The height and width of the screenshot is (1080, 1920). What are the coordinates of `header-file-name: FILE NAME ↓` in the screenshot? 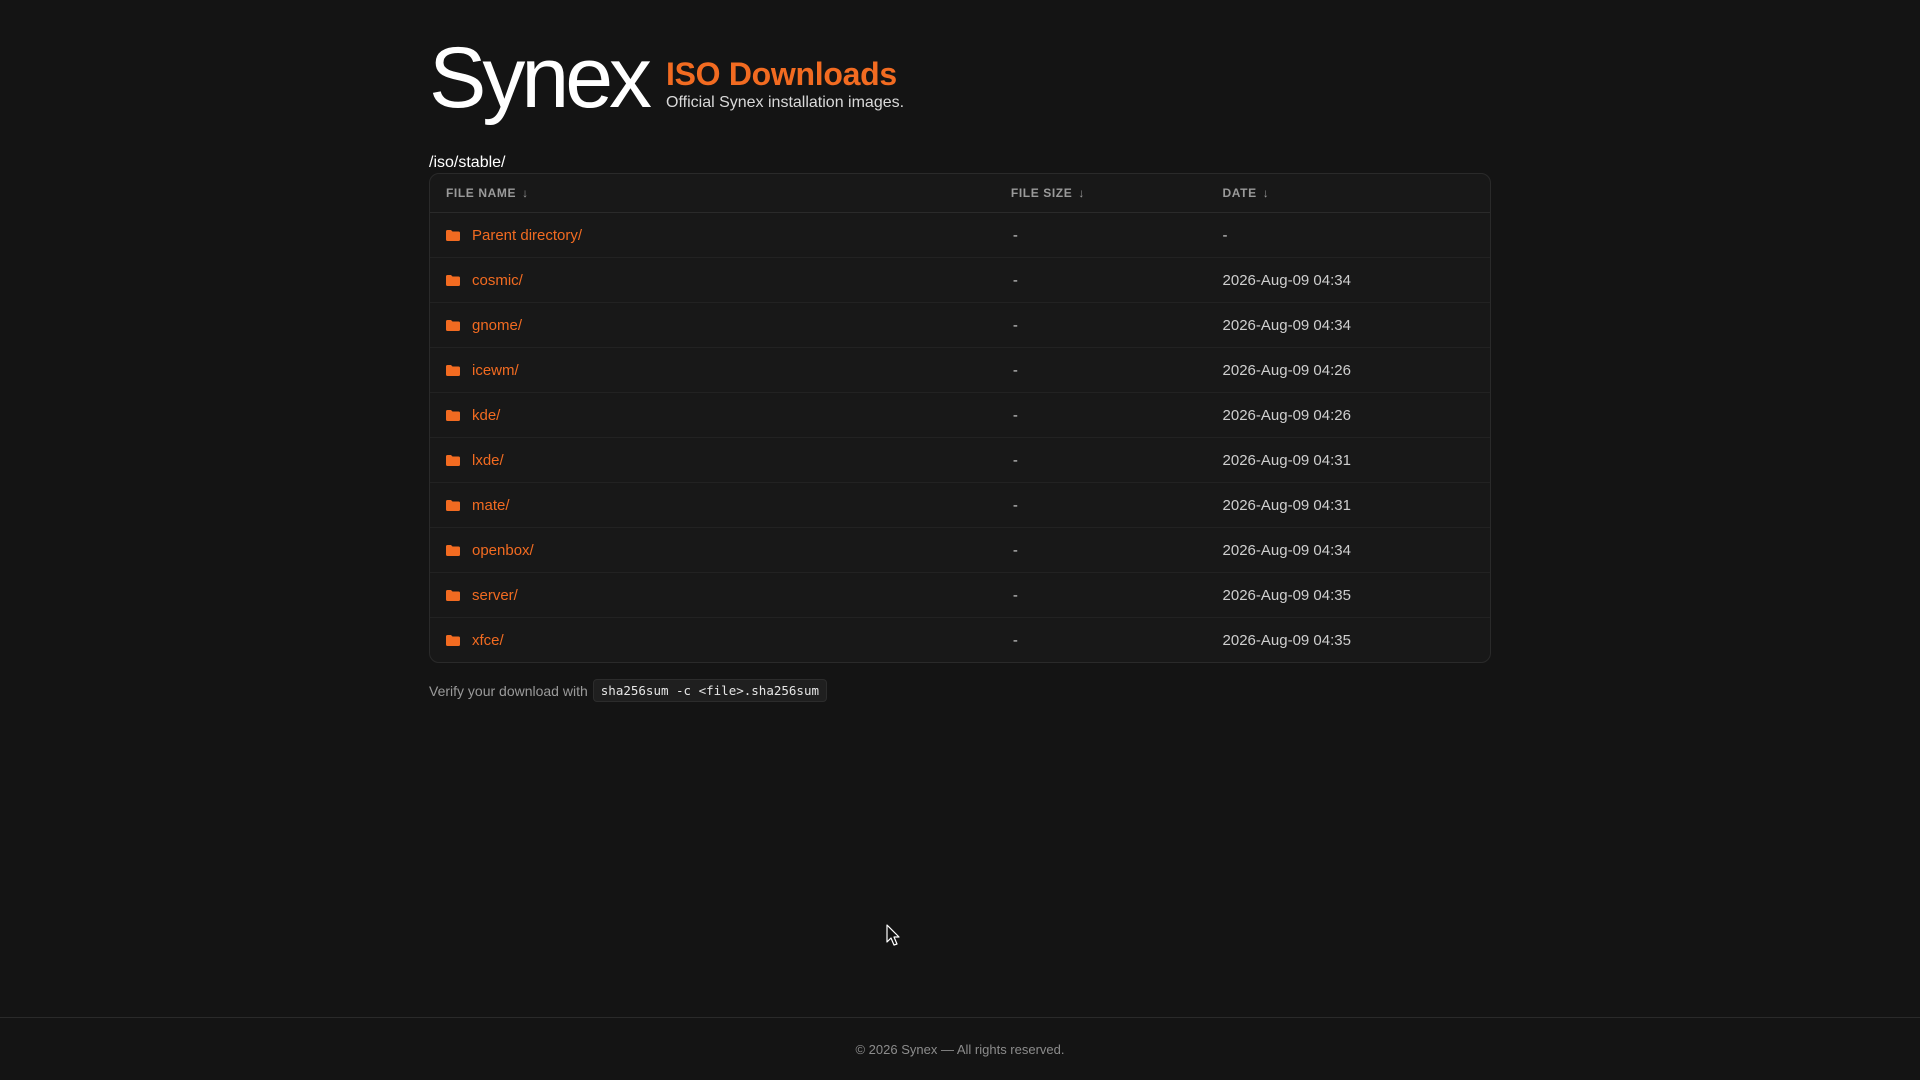 It's located at (720, 193).